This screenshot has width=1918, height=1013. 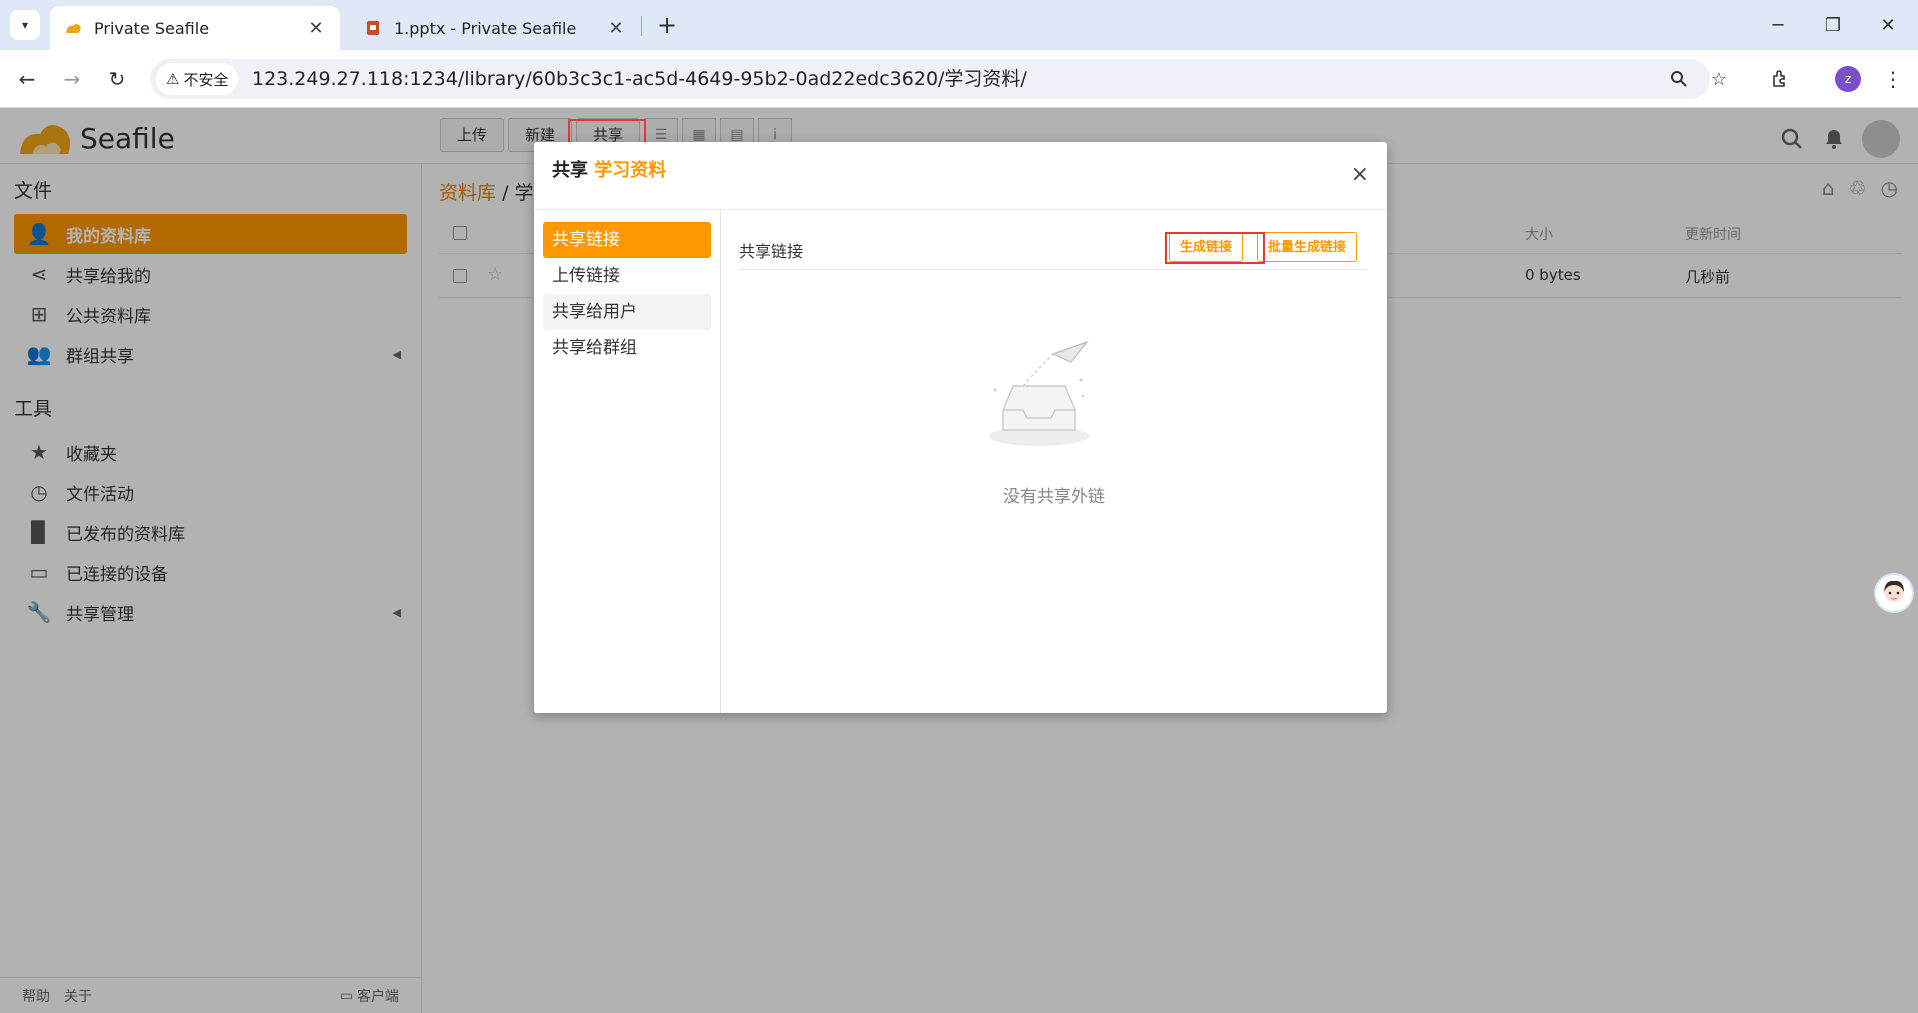 I want to click on tab-pptx: 1.pptx - Private Seafile ✕, so click(x=495, y=28).